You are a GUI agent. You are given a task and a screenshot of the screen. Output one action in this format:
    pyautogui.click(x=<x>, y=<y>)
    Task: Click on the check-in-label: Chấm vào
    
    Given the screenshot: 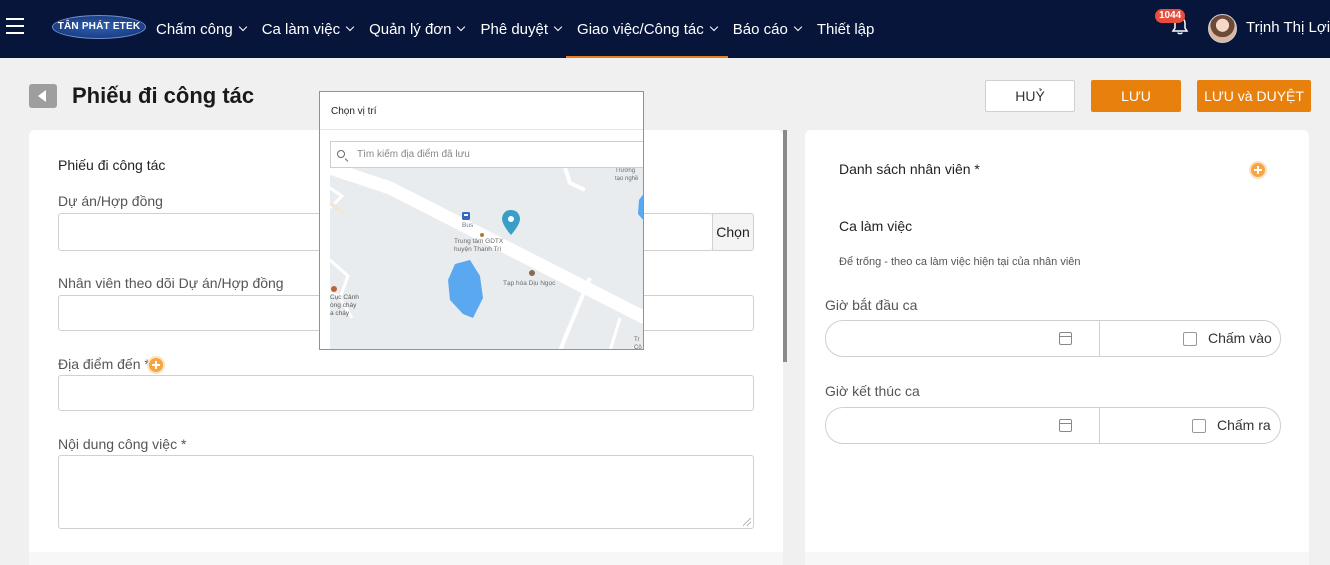 What is the action you would take?
    pyautogui.click(x=1240, y=338)
    